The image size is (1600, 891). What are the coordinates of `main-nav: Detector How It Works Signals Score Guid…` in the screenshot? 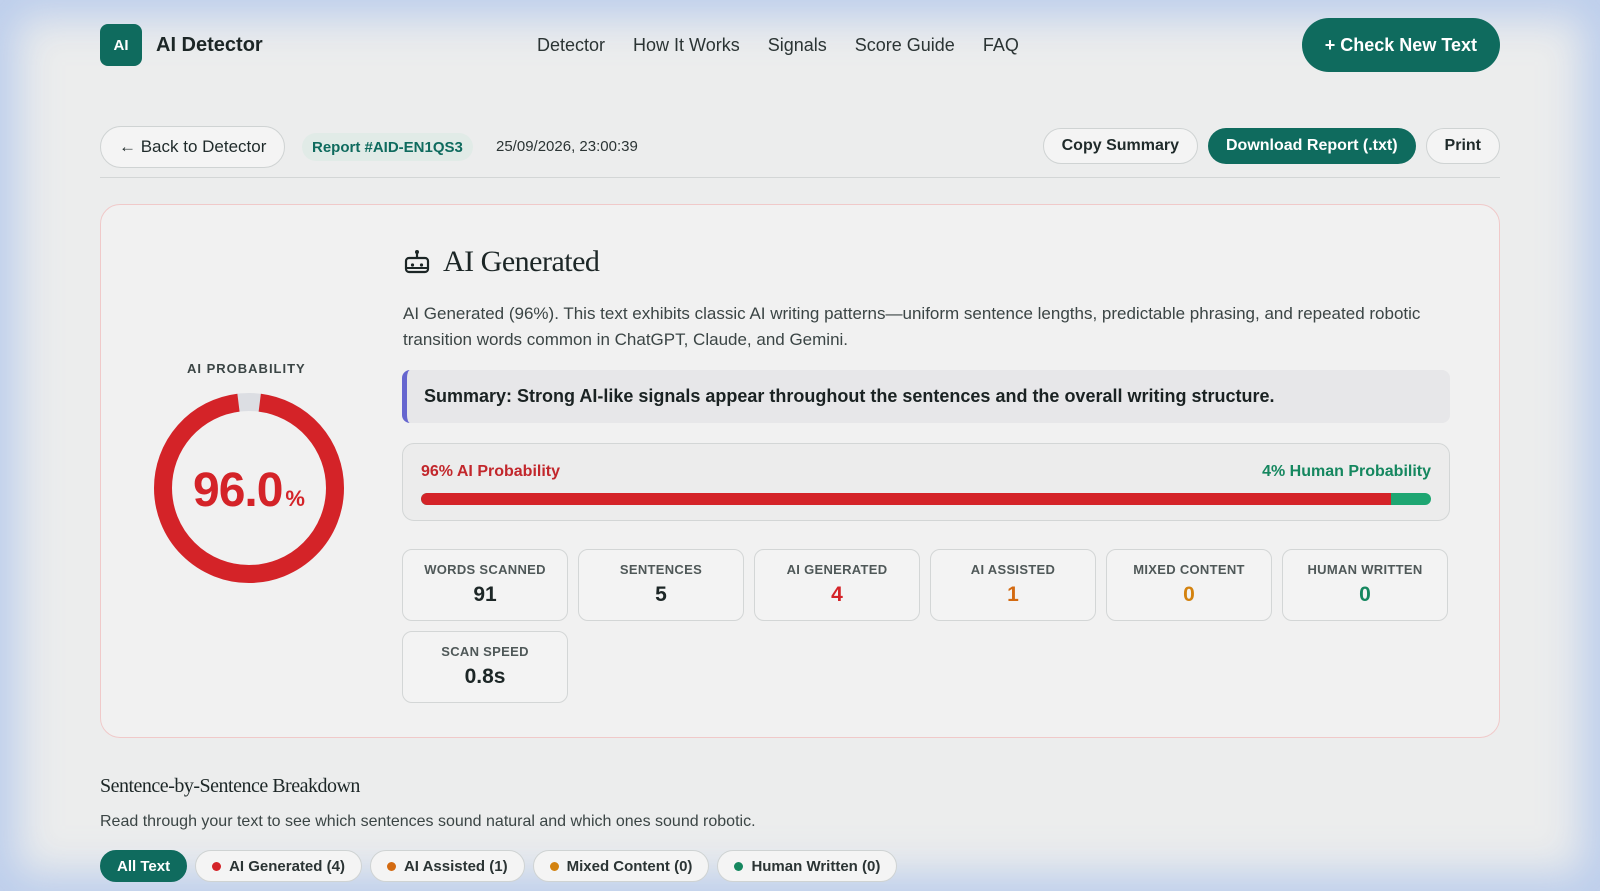 It's located at (778, 45).